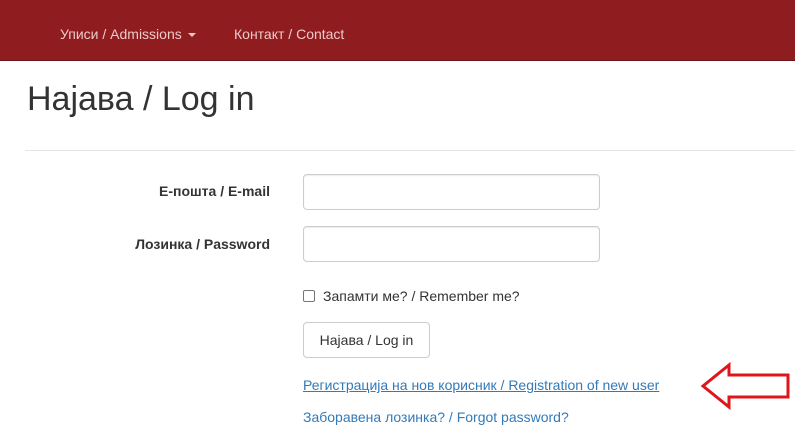  What do you see at coordinates (410, 150) in the screenshot?
I see `section-divider` at bounding box center [410, 150].